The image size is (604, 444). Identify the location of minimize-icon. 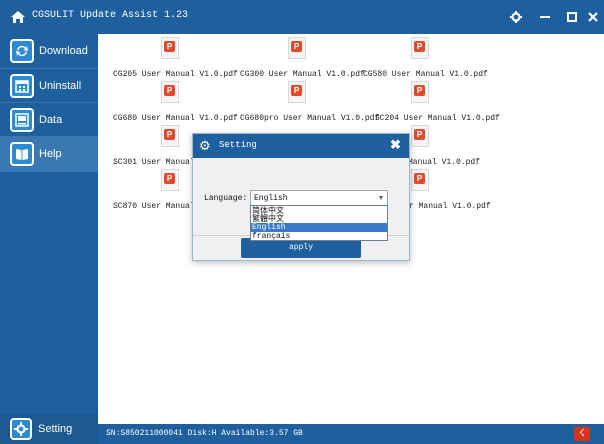
(545, 17).